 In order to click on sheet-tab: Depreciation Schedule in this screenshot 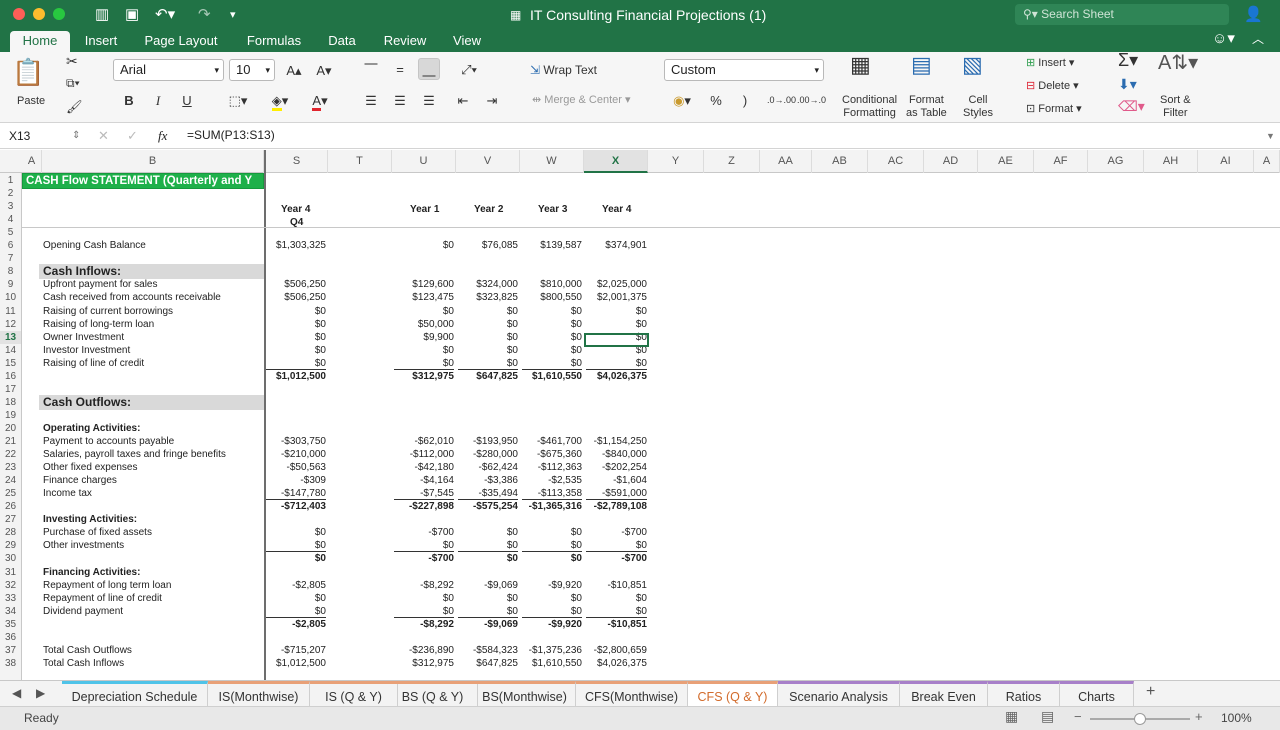, I will do `click(135, 694)`.